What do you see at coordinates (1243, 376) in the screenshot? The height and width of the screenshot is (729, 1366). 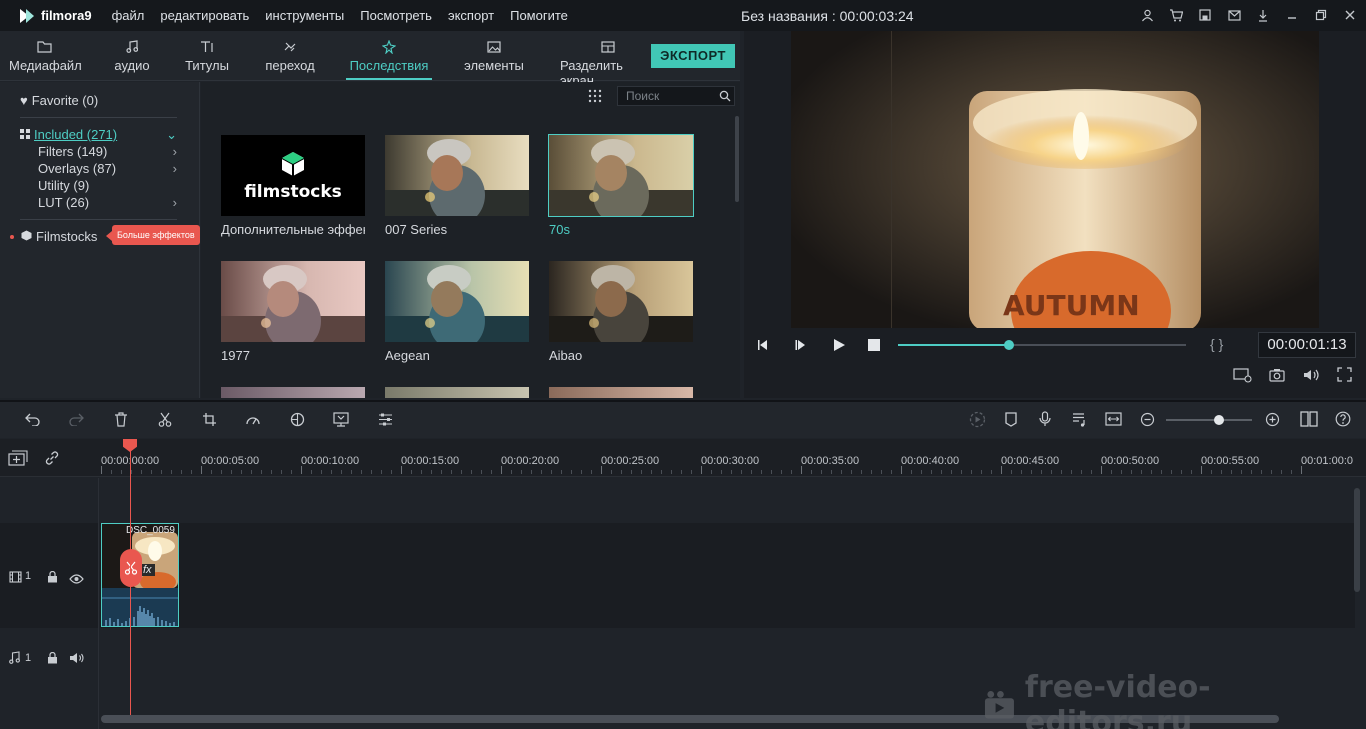 I see `display-settings-icon` at bounding box center [1243, 376].